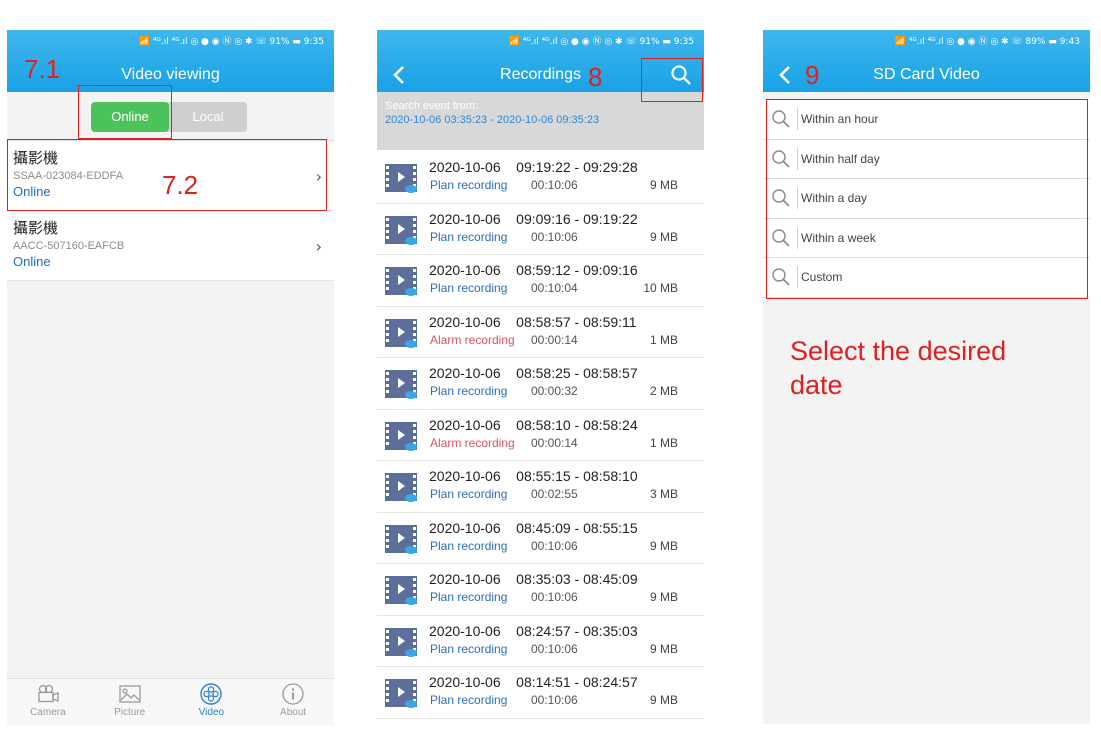 The image size is (1101, 740). I want to click on picture-icon, so click(129, 694).